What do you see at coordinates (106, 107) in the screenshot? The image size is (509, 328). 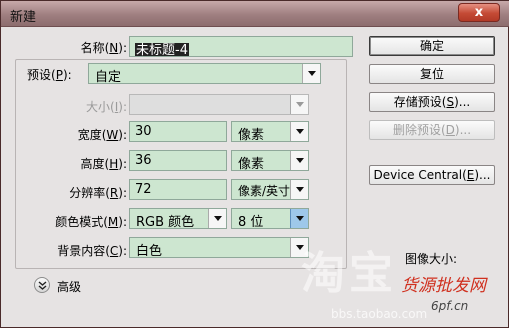 I see `size-label: 大小(I):` at bounding box center [106, 107].